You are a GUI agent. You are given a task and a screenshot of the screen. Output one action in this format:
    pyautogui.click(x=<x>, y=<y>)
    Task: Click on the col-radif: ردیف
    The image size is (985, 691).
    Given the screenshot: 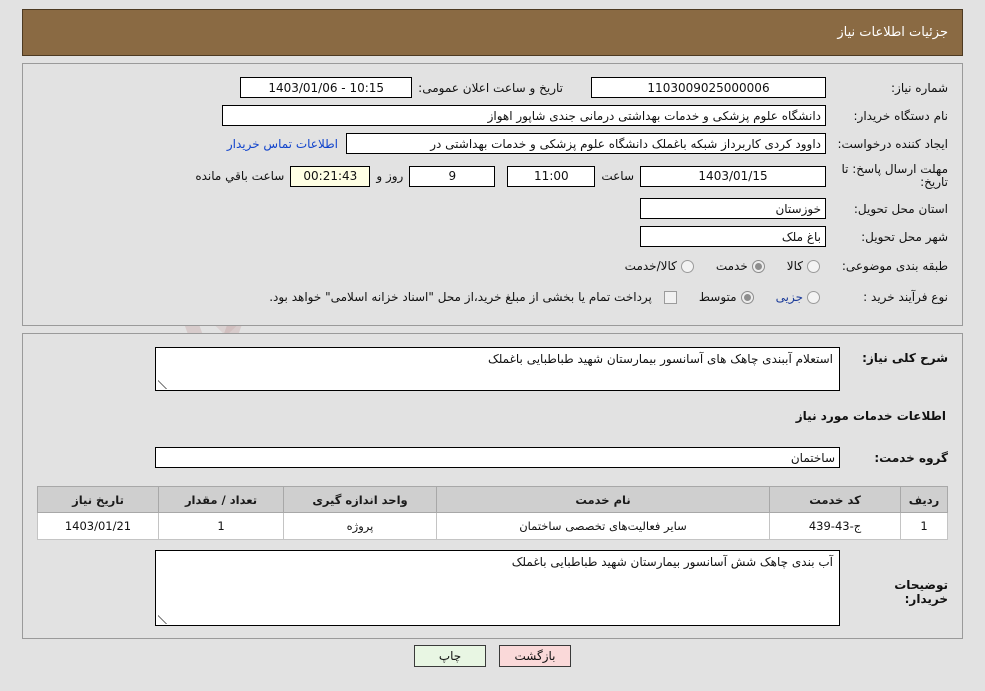 What is the action you would take?
    pyautogui.click(x=924, y=499)
    